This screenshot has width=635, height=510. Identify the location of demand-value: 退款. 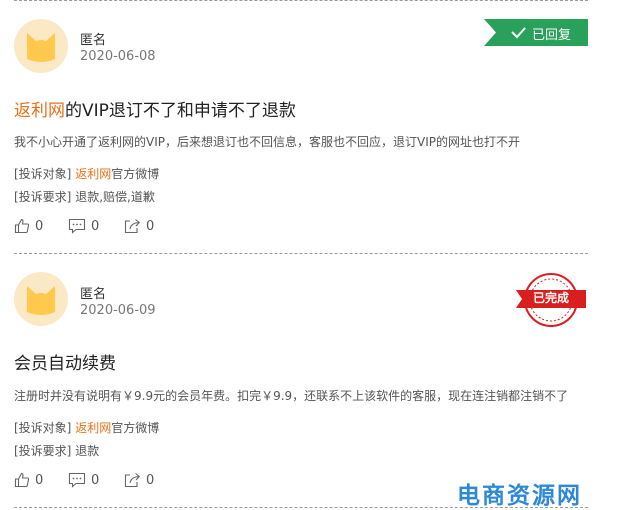
(87, 451).